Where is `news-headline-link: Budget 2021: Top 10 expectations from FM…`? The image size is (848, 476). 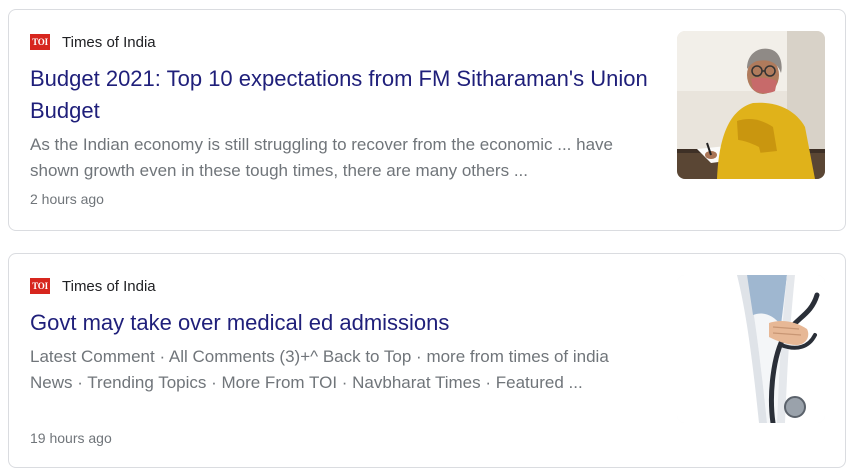
news-headline-link: Budget 2021: Top 10 expectations from FM… is located at coordinates (340, 95).